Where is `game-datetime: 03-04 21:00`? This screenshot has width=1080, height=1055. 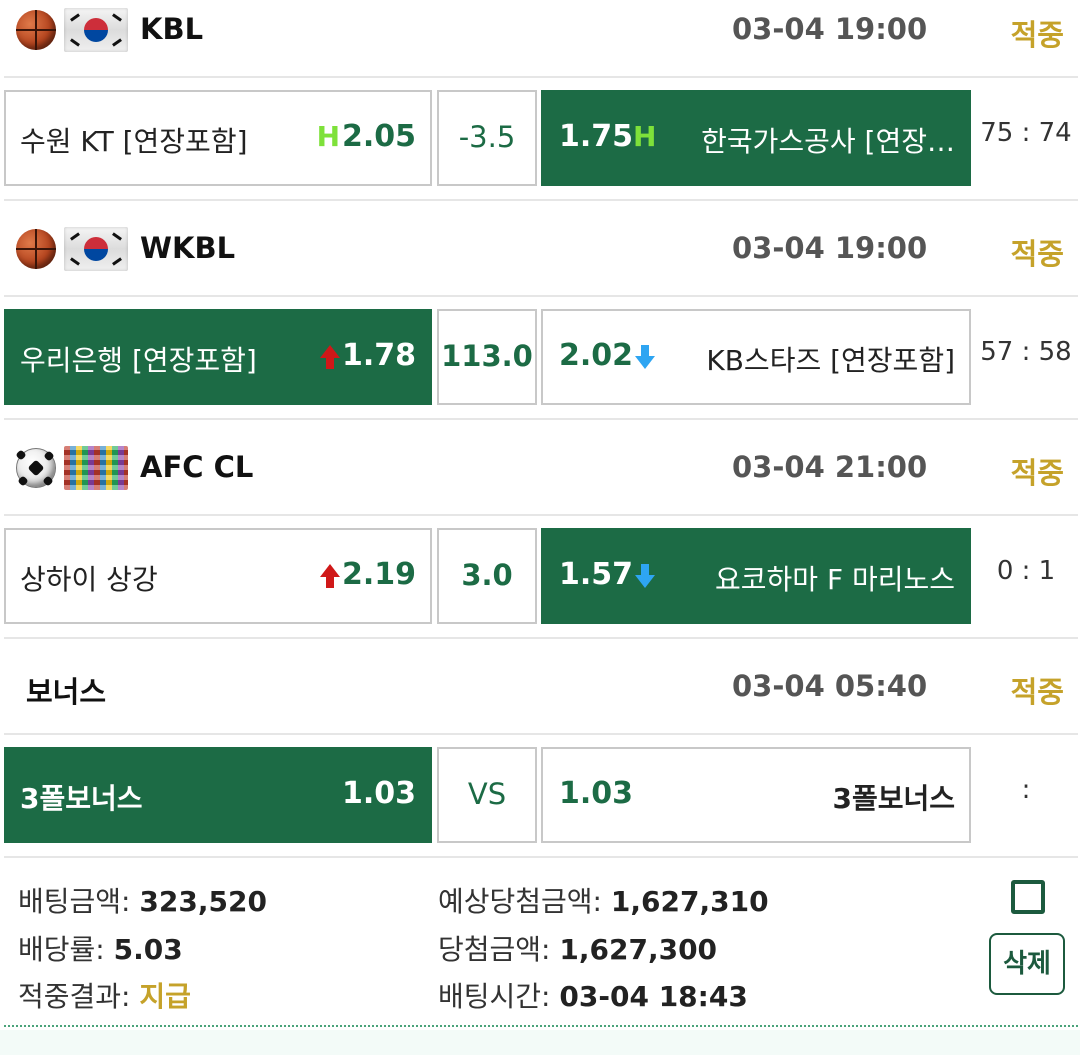
game-datetime: 03-04 21:00 is located at coordinates (830, 467).